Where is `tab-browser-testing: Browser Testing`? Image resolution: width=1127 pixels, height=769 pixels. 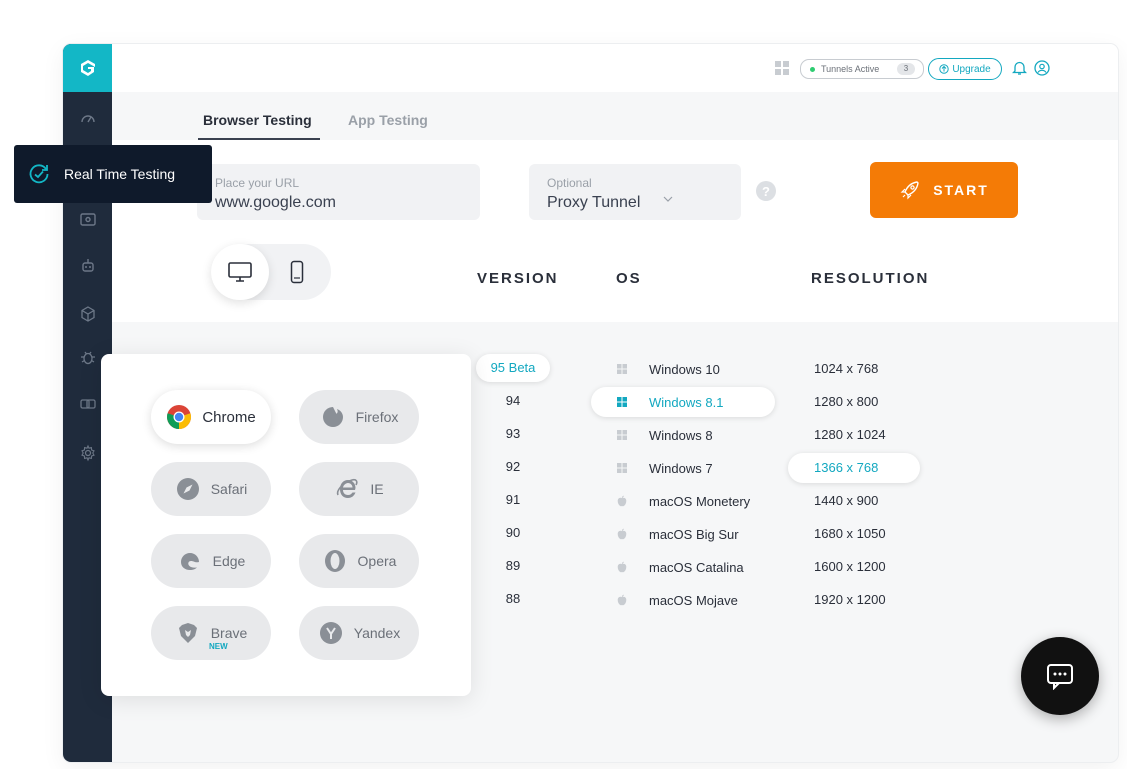 tab-browser-testing: Browser Testing is located at coordinates (257, 120).